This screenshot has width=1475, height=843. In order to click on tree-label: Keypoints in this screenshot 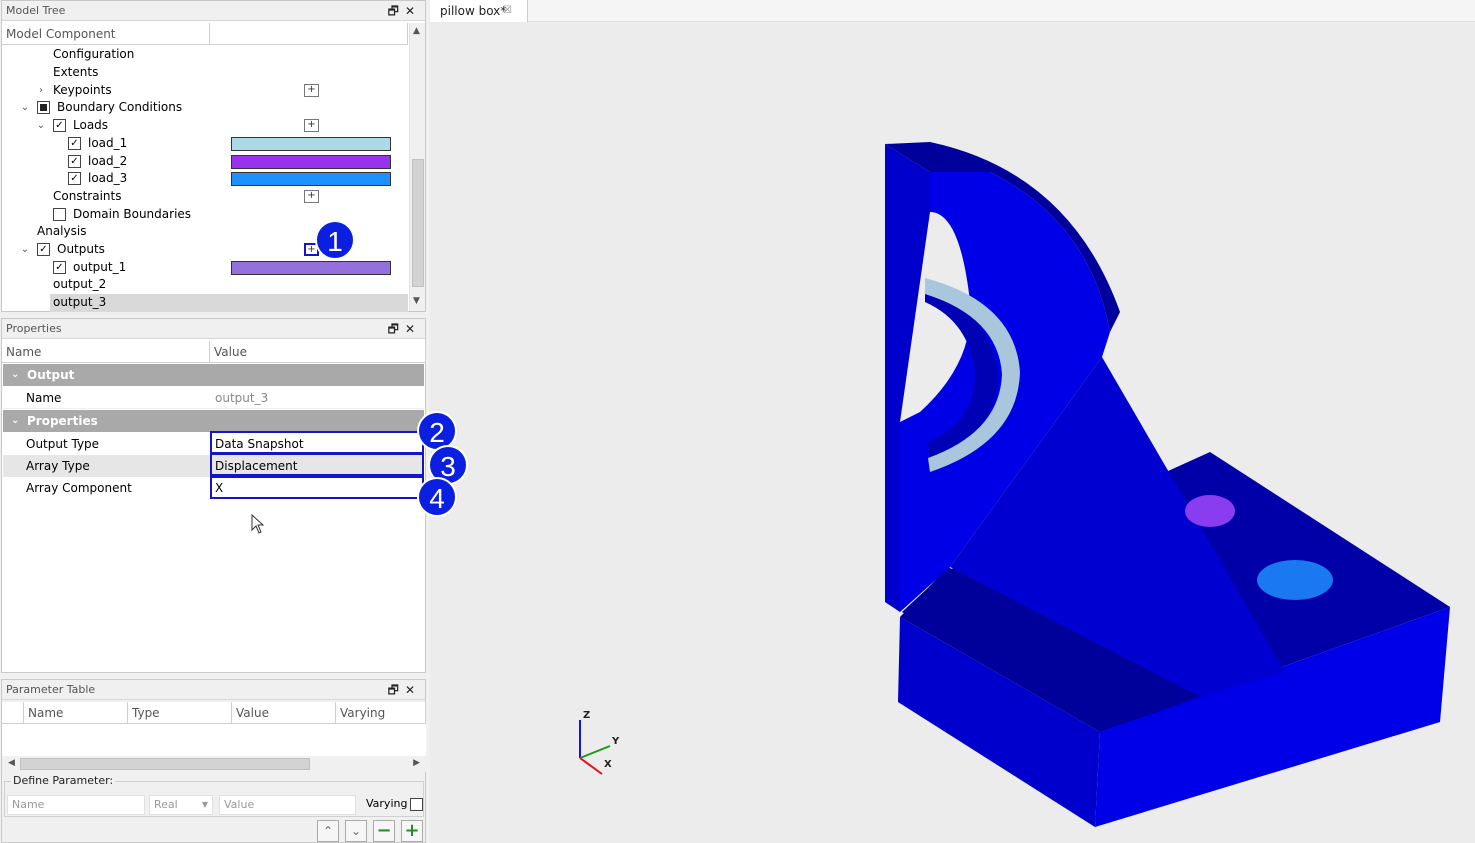, I will do `click(82, 90)`.